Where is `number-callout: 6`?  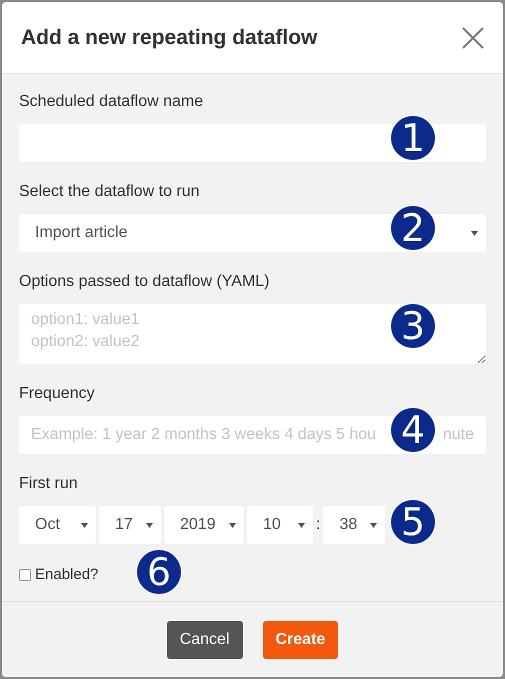
number-callout: 6 is located at coordinates (159, 572).